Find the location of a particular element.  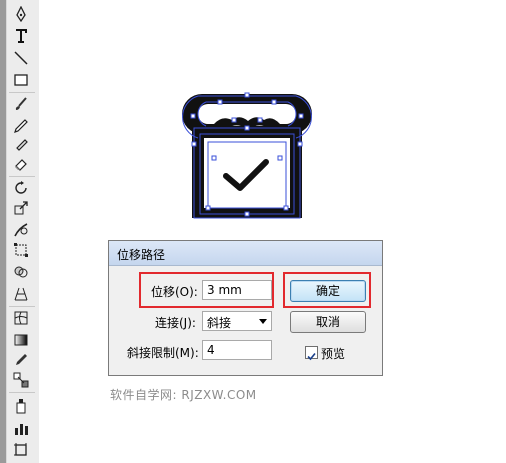

artboard-tool-icon is located at coordinates (21, 450).